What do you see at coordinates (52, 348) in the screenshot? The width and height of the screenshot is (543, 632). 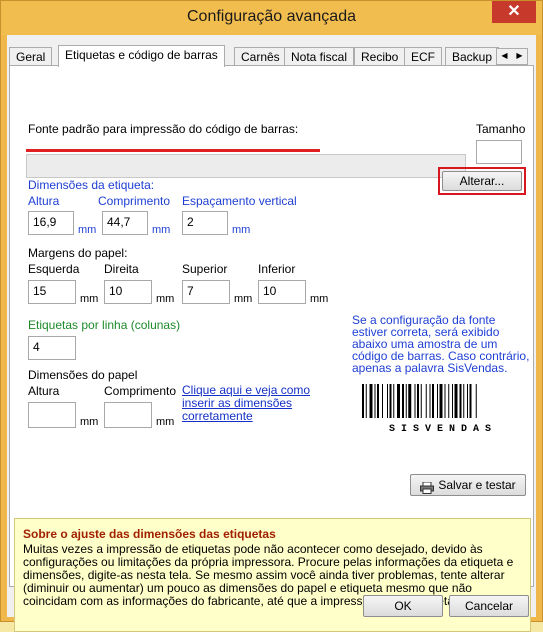 I see `per-line-input: 4` at bounding box center [52, 348].